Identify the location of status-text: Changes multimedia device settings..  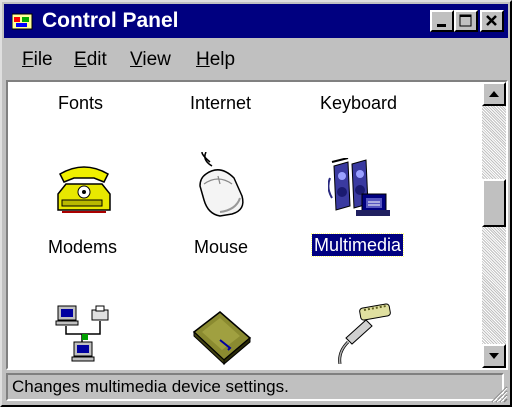
(255, 387).